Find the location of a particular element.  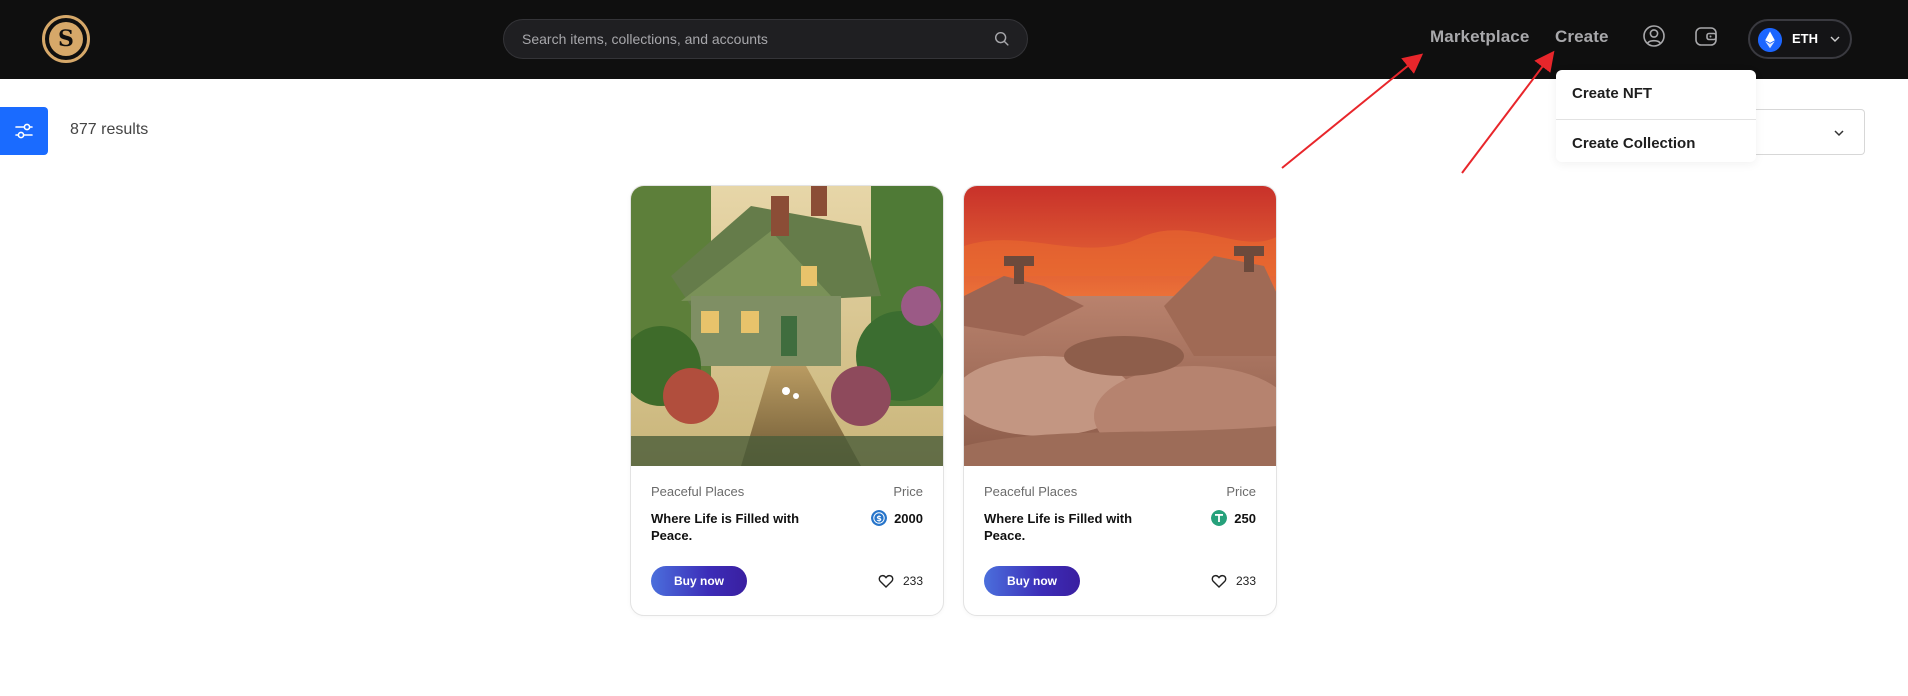

nft-image-canyon is located at coordinates (1120, 326).